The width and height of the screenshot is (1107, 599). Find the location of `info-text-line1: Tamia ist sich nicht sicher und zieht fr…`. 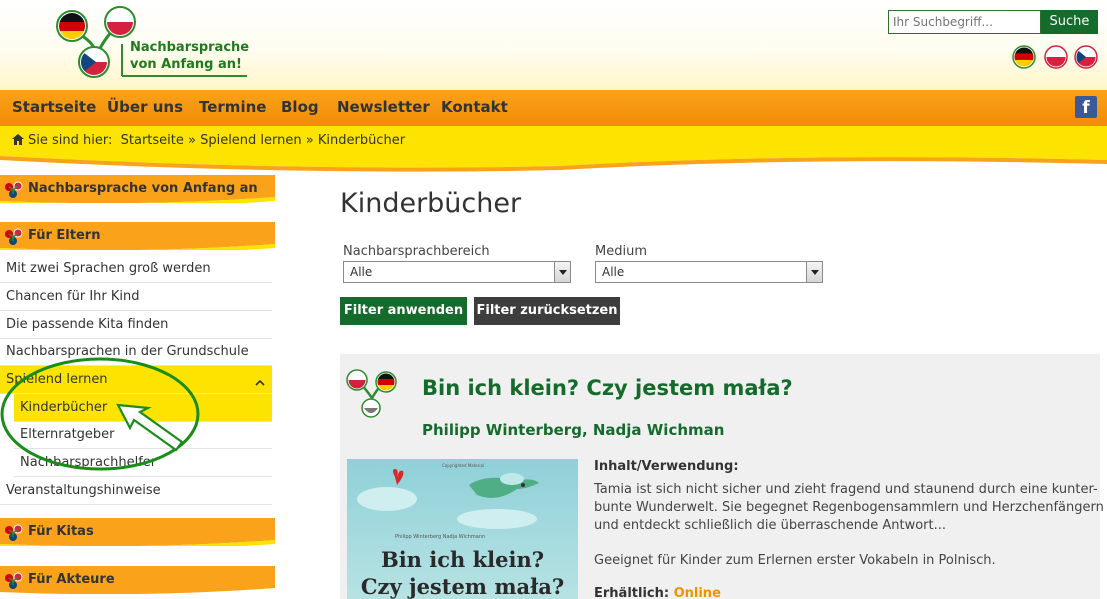

info-text-line1: Tamia ist sich nicht sicher und zieht fr… is located at coordinates (846, 489).